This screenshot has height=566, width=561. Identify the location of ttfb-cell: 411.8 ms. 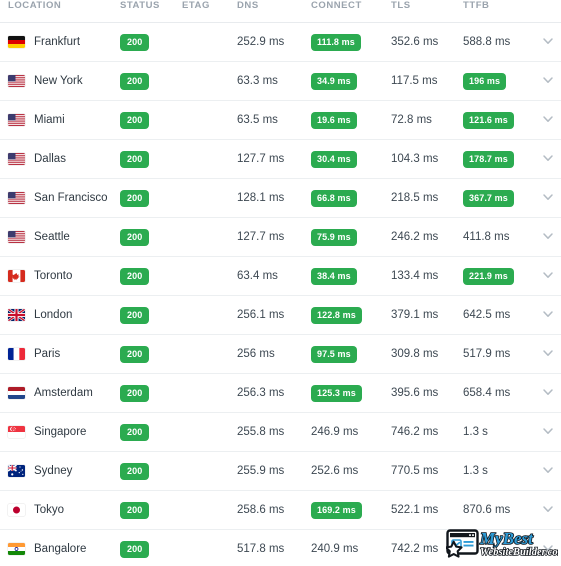
(486, 237).